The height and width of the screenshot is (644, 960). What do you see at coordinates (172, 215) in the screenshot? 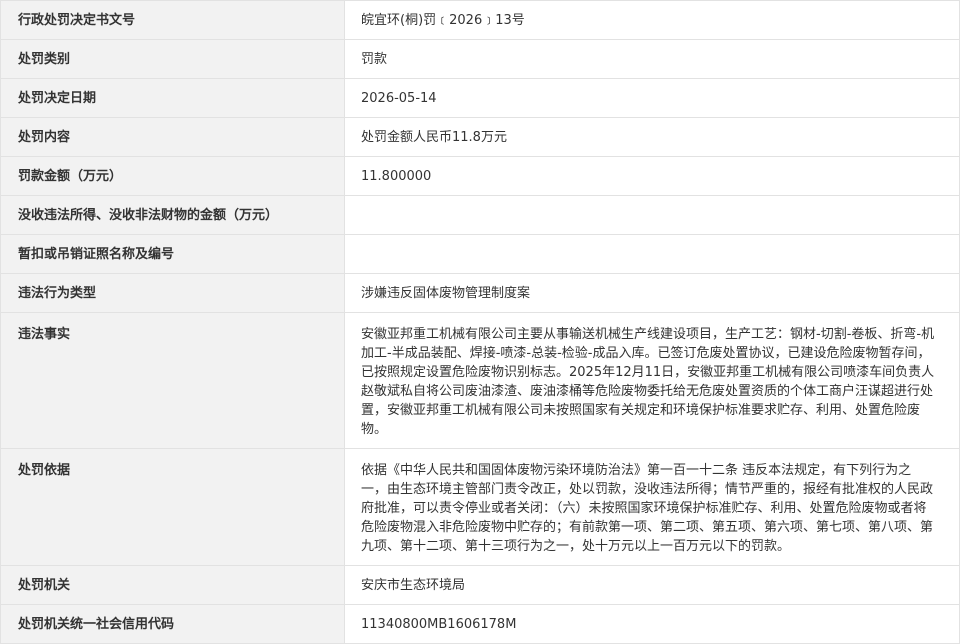
I see `row-label: 没收违法所得、没收非法财物的金额（万元）` at bounding box center [172, 215].